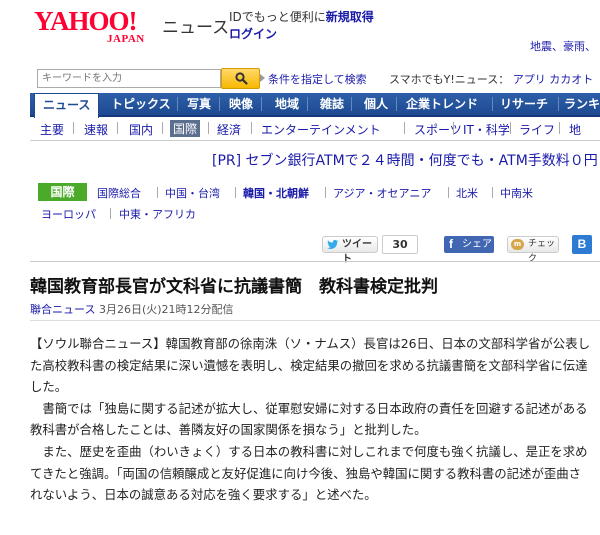  Describe the element at coordinates (486, 129) in the screenshot. I see `subnav-it-science: IT・科学` at that location.